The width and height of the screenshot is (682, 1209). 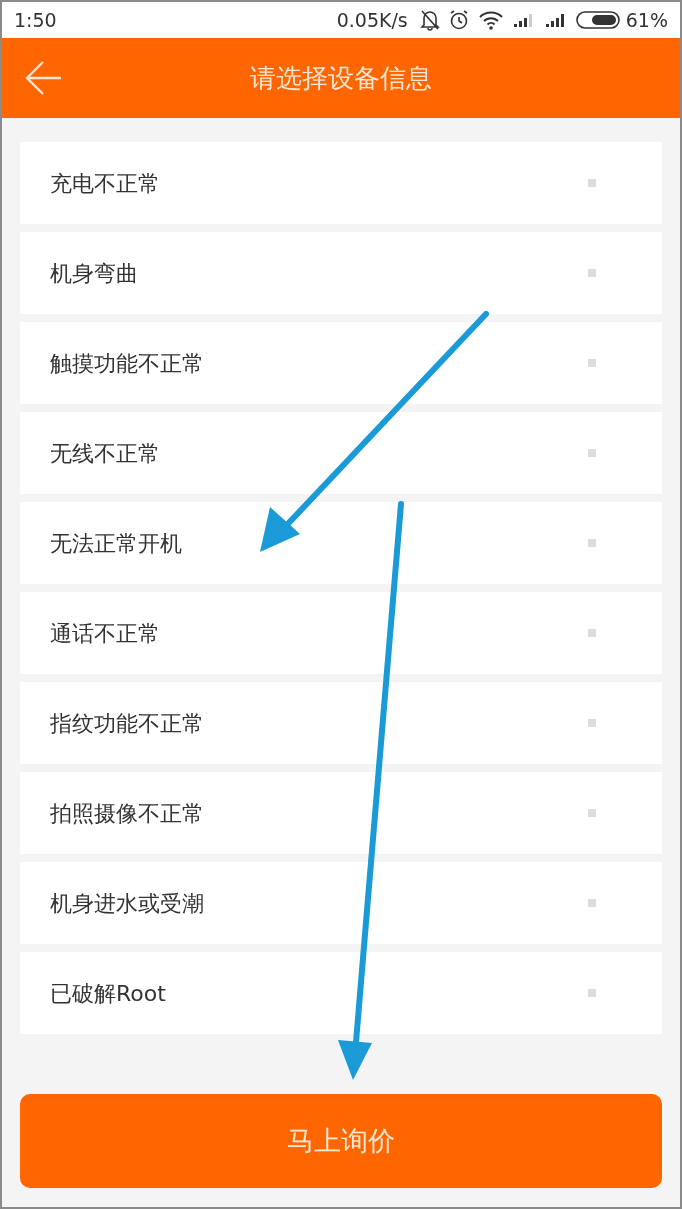 I want to click on option-row: 触摸功能不正常, so click(x=341, y=363).